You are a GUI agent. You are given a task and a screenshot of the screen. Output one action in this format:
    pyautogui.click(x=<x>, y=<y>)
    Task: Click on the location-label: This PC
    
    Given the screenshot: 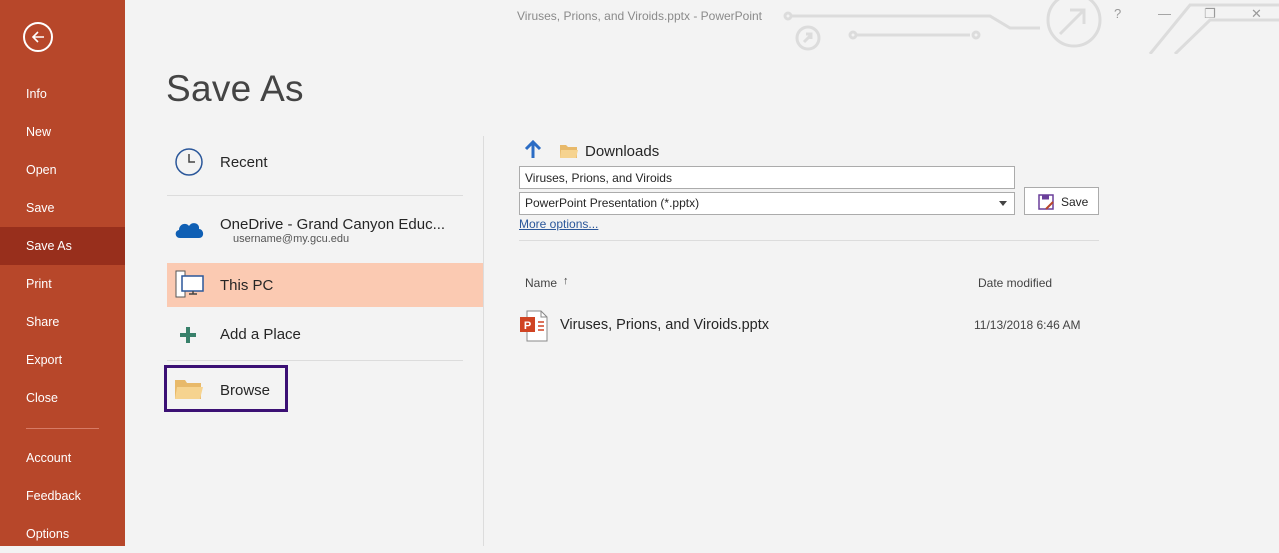 What is the action you would take?
    pyautogui.click(x=247, y=285)
    